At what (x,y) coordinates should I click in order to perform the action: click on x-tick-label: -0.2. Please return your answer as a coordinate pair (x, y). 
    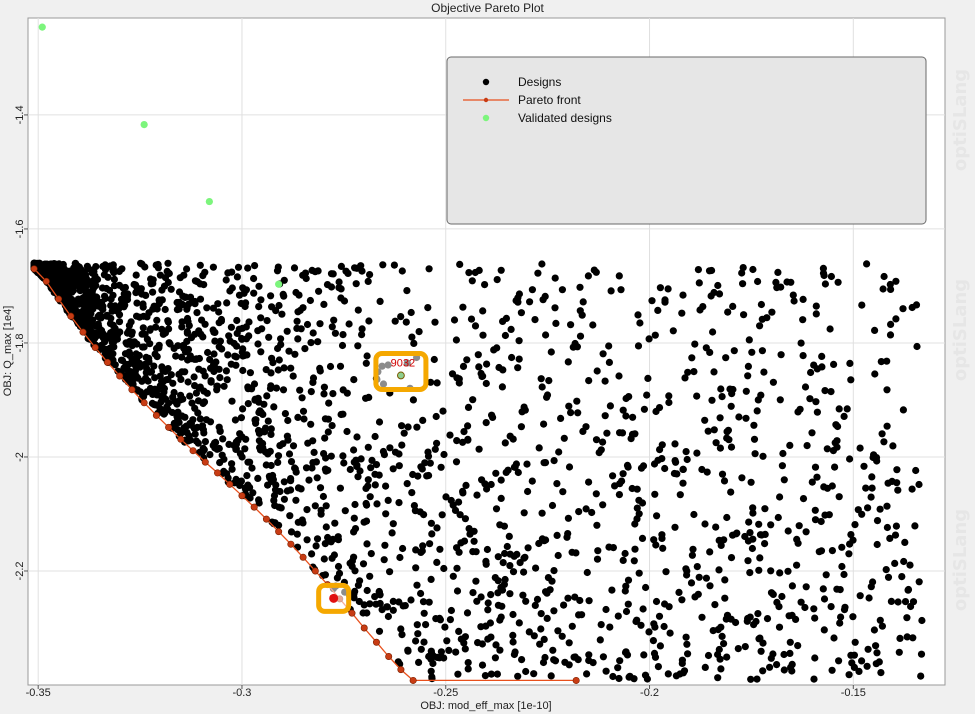
    Looking at the image, I should click on (649, 693).